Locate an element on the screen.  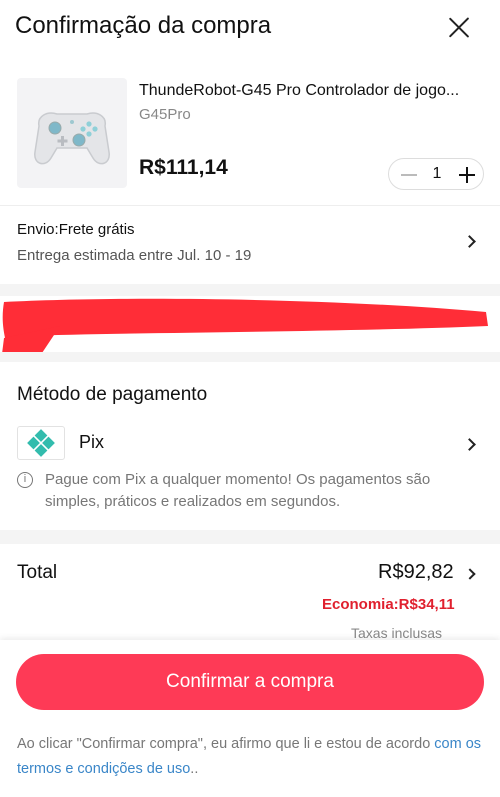
address-row-redacted is located at coordinates (250, 333).